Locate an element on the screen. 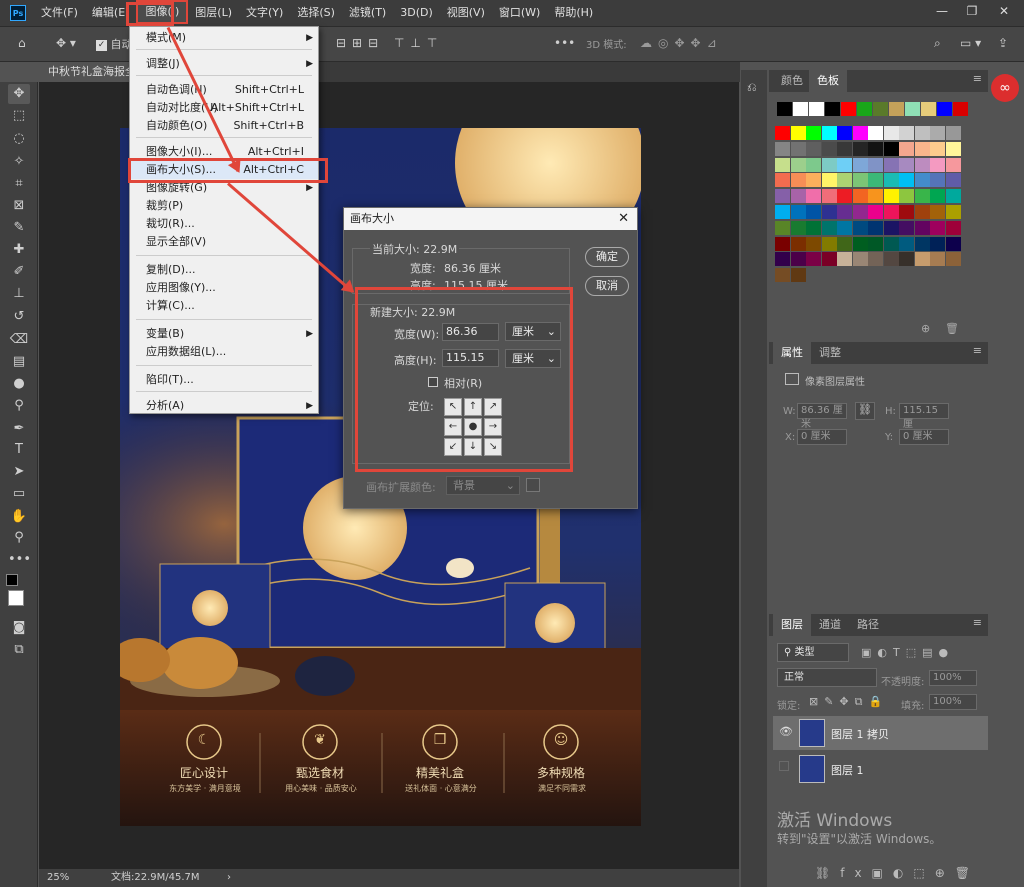  type-tool-icon: T is located at coordinates (19, 450).